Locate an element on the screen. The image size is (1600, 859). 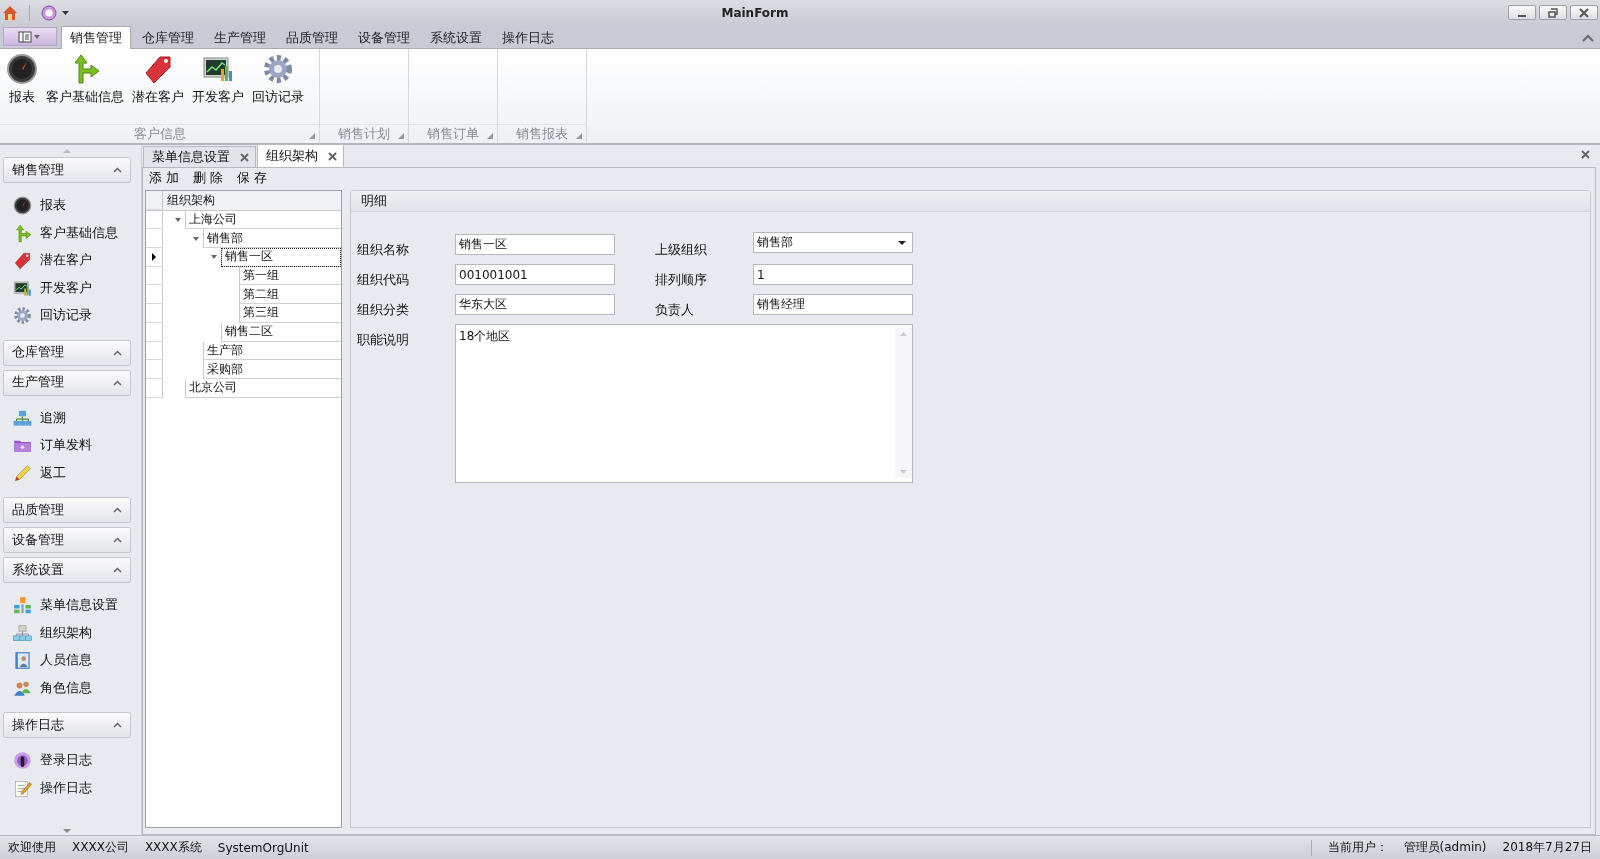
toolbar-button: 删 除 is located at coordinates (208, 178).